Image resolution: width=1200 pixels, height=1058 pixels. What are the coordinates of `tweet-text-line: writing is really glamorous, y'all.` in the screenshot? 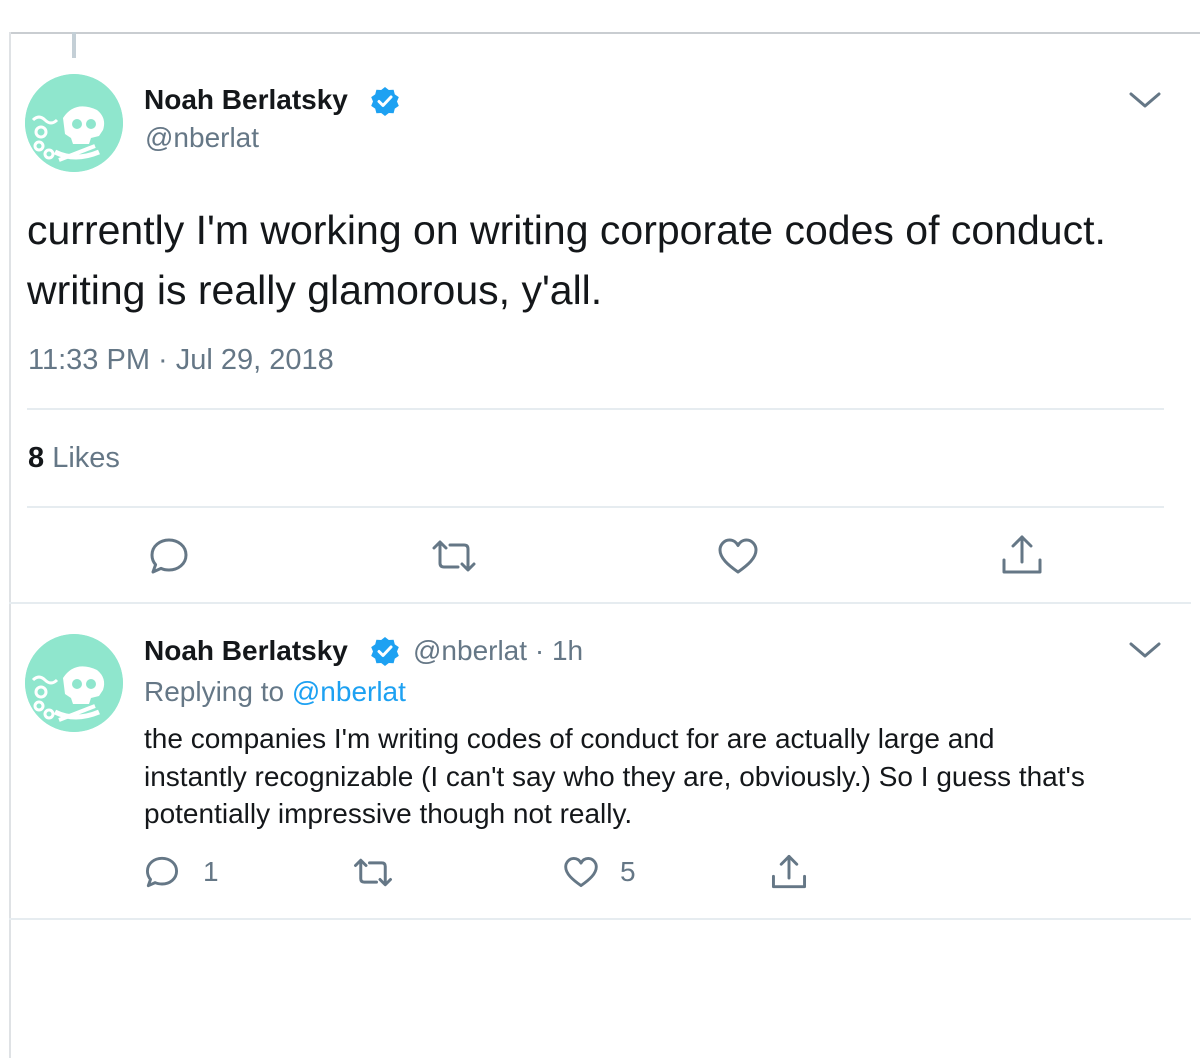 It's located at (315, 290).